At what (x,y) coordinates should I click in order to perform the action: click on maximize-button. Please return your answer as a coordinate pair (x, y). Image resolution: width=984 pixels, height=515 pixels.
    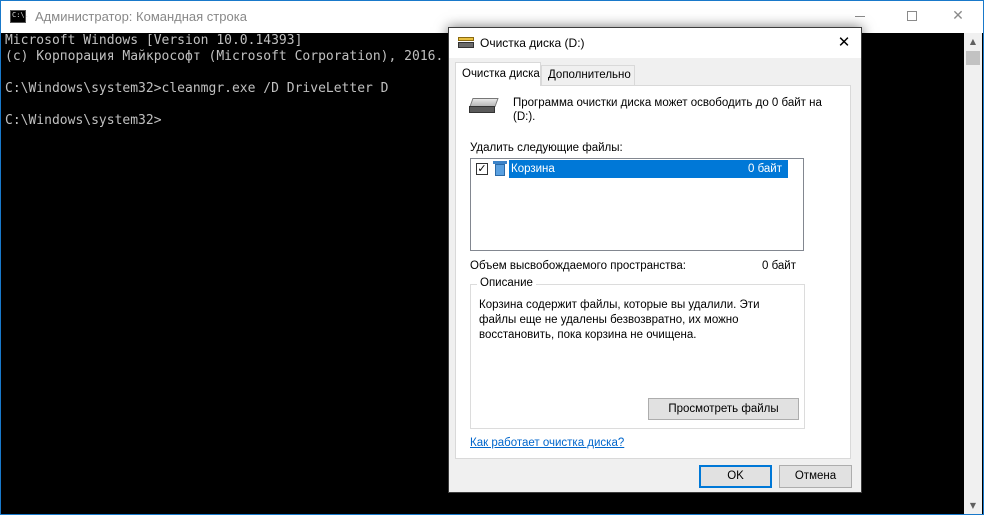
    Looking at the image, I should click on (912, 16).